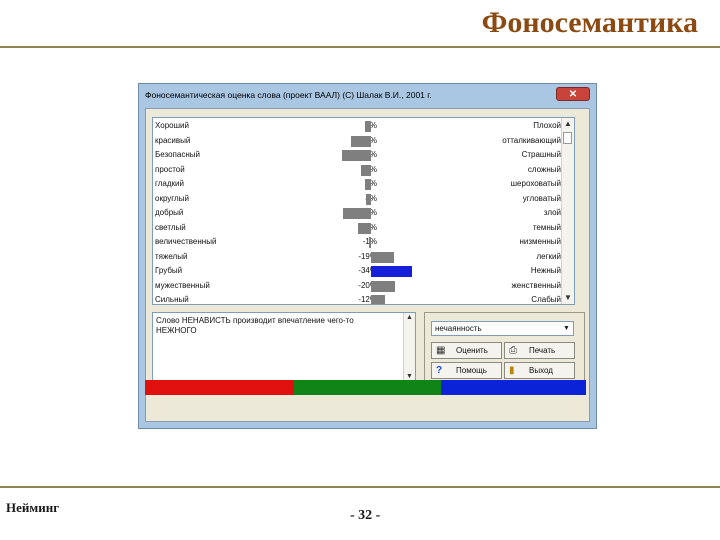  Describe the element at coordinates (172, 198) in the screenshot. I see `scale-left-word: округлый` at that location.